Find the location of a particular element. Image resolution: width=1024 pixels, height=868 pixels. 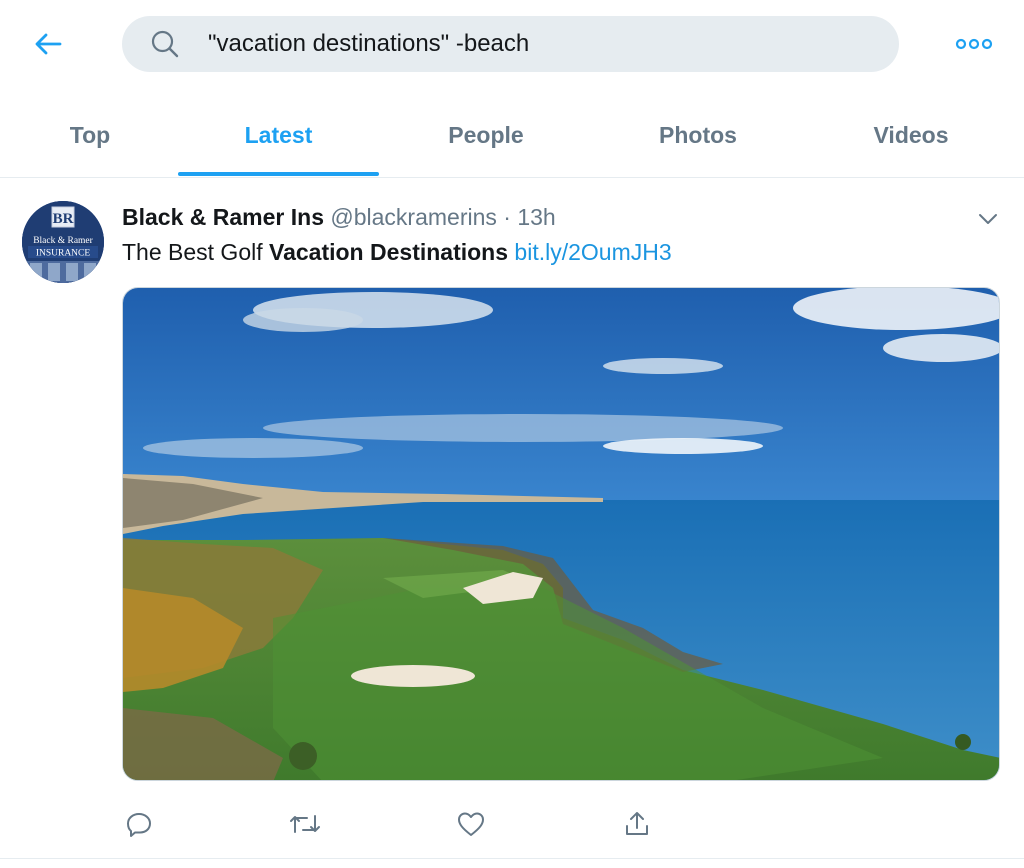

retweet-button is located at coordinates (305, 824).